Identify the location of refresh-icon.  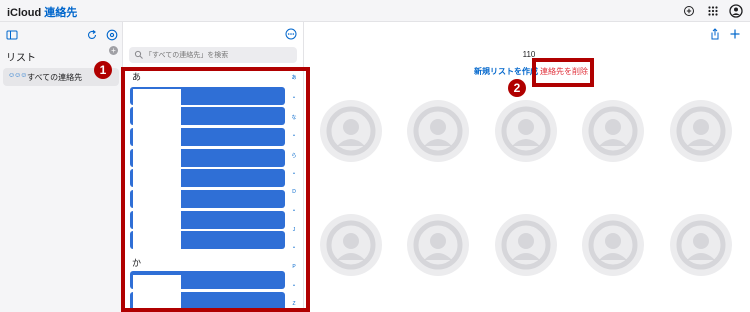
(92, 35).